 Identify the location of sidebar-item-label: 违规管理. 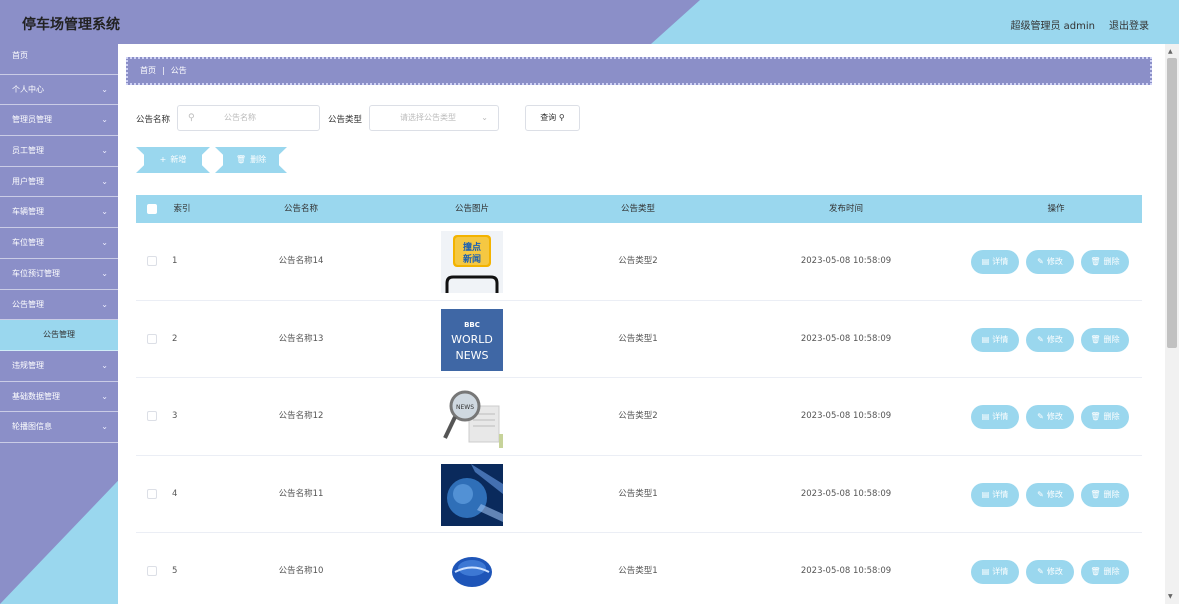
(28, 365).